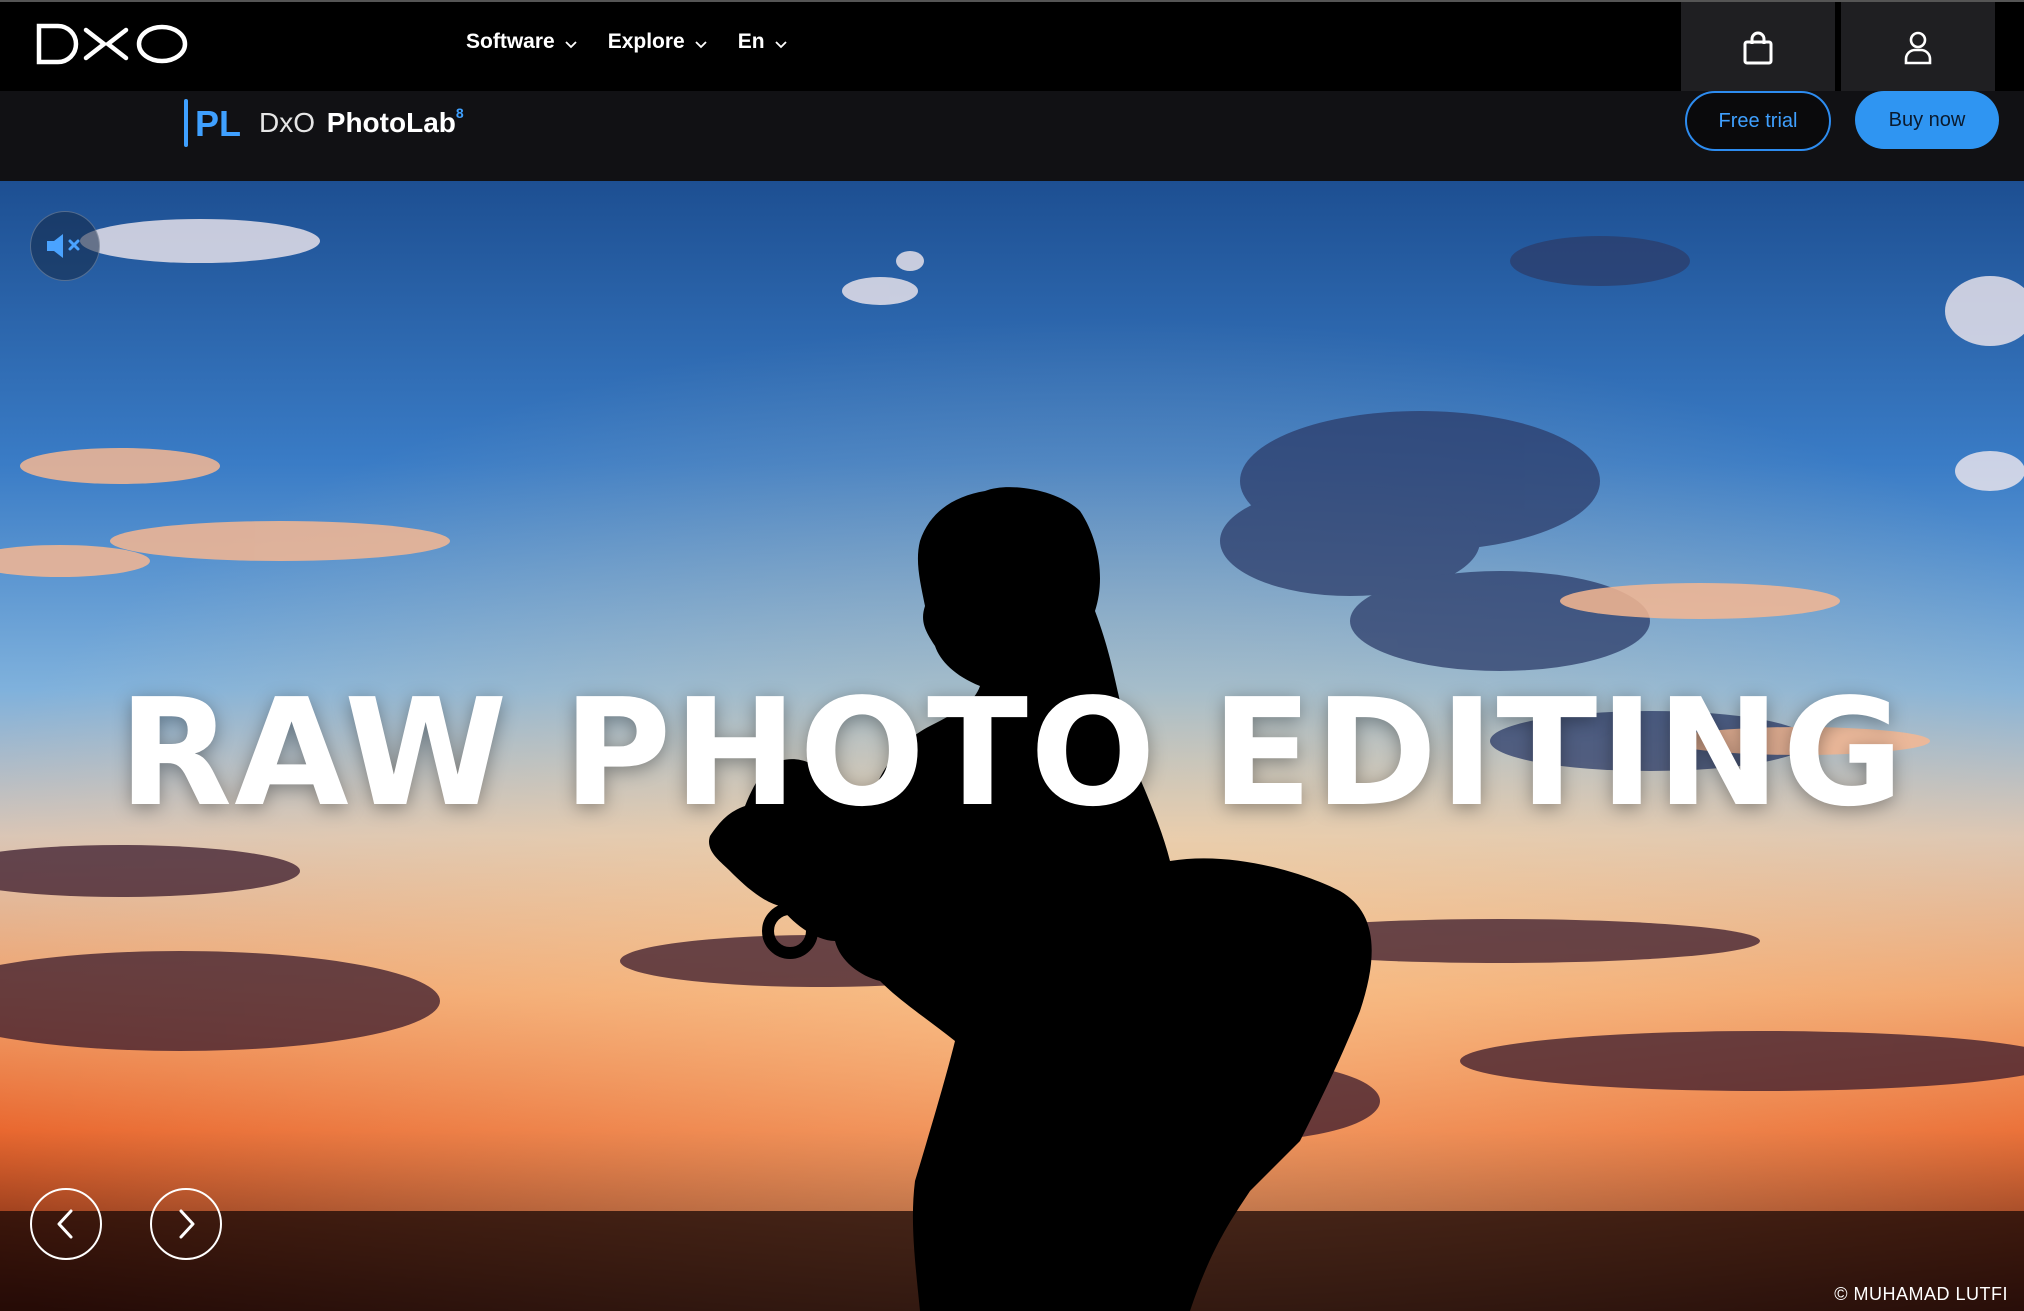  I want to click on nav-language: En, so click(763, 42).